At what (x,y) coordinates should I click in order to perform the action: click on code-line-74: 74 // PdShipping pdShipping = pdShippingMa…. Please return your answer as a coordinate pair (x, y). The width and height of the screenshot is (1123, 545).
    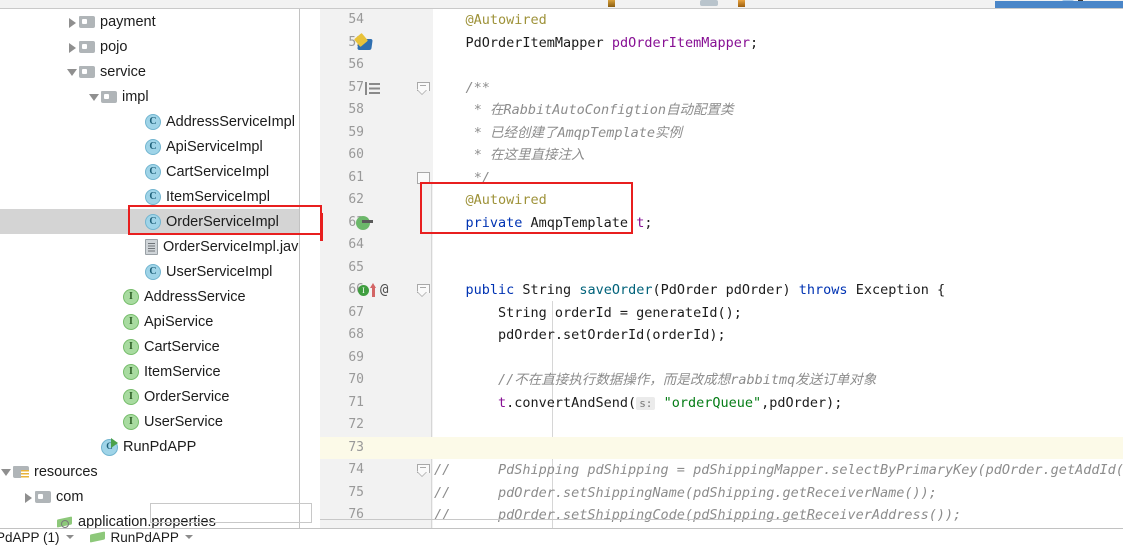
    Looking at the image, I should click on (721, 470).